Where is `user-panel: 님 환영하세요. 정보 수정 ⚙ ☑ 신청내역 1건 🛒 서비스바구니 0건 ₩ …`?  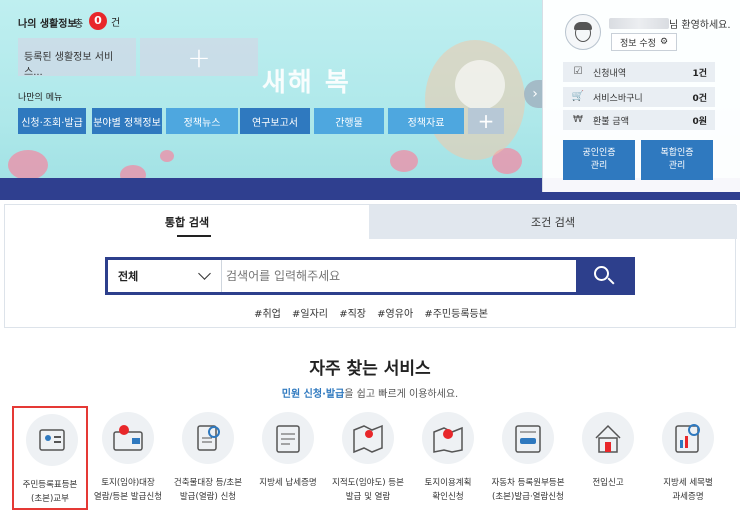
user-panel: 님 환영하세요. 정보 수정 ⚙ ☑ 신청내역 1건 🛒 서비스바구니 0건 ₩ … is located at coordinates (641, 96).